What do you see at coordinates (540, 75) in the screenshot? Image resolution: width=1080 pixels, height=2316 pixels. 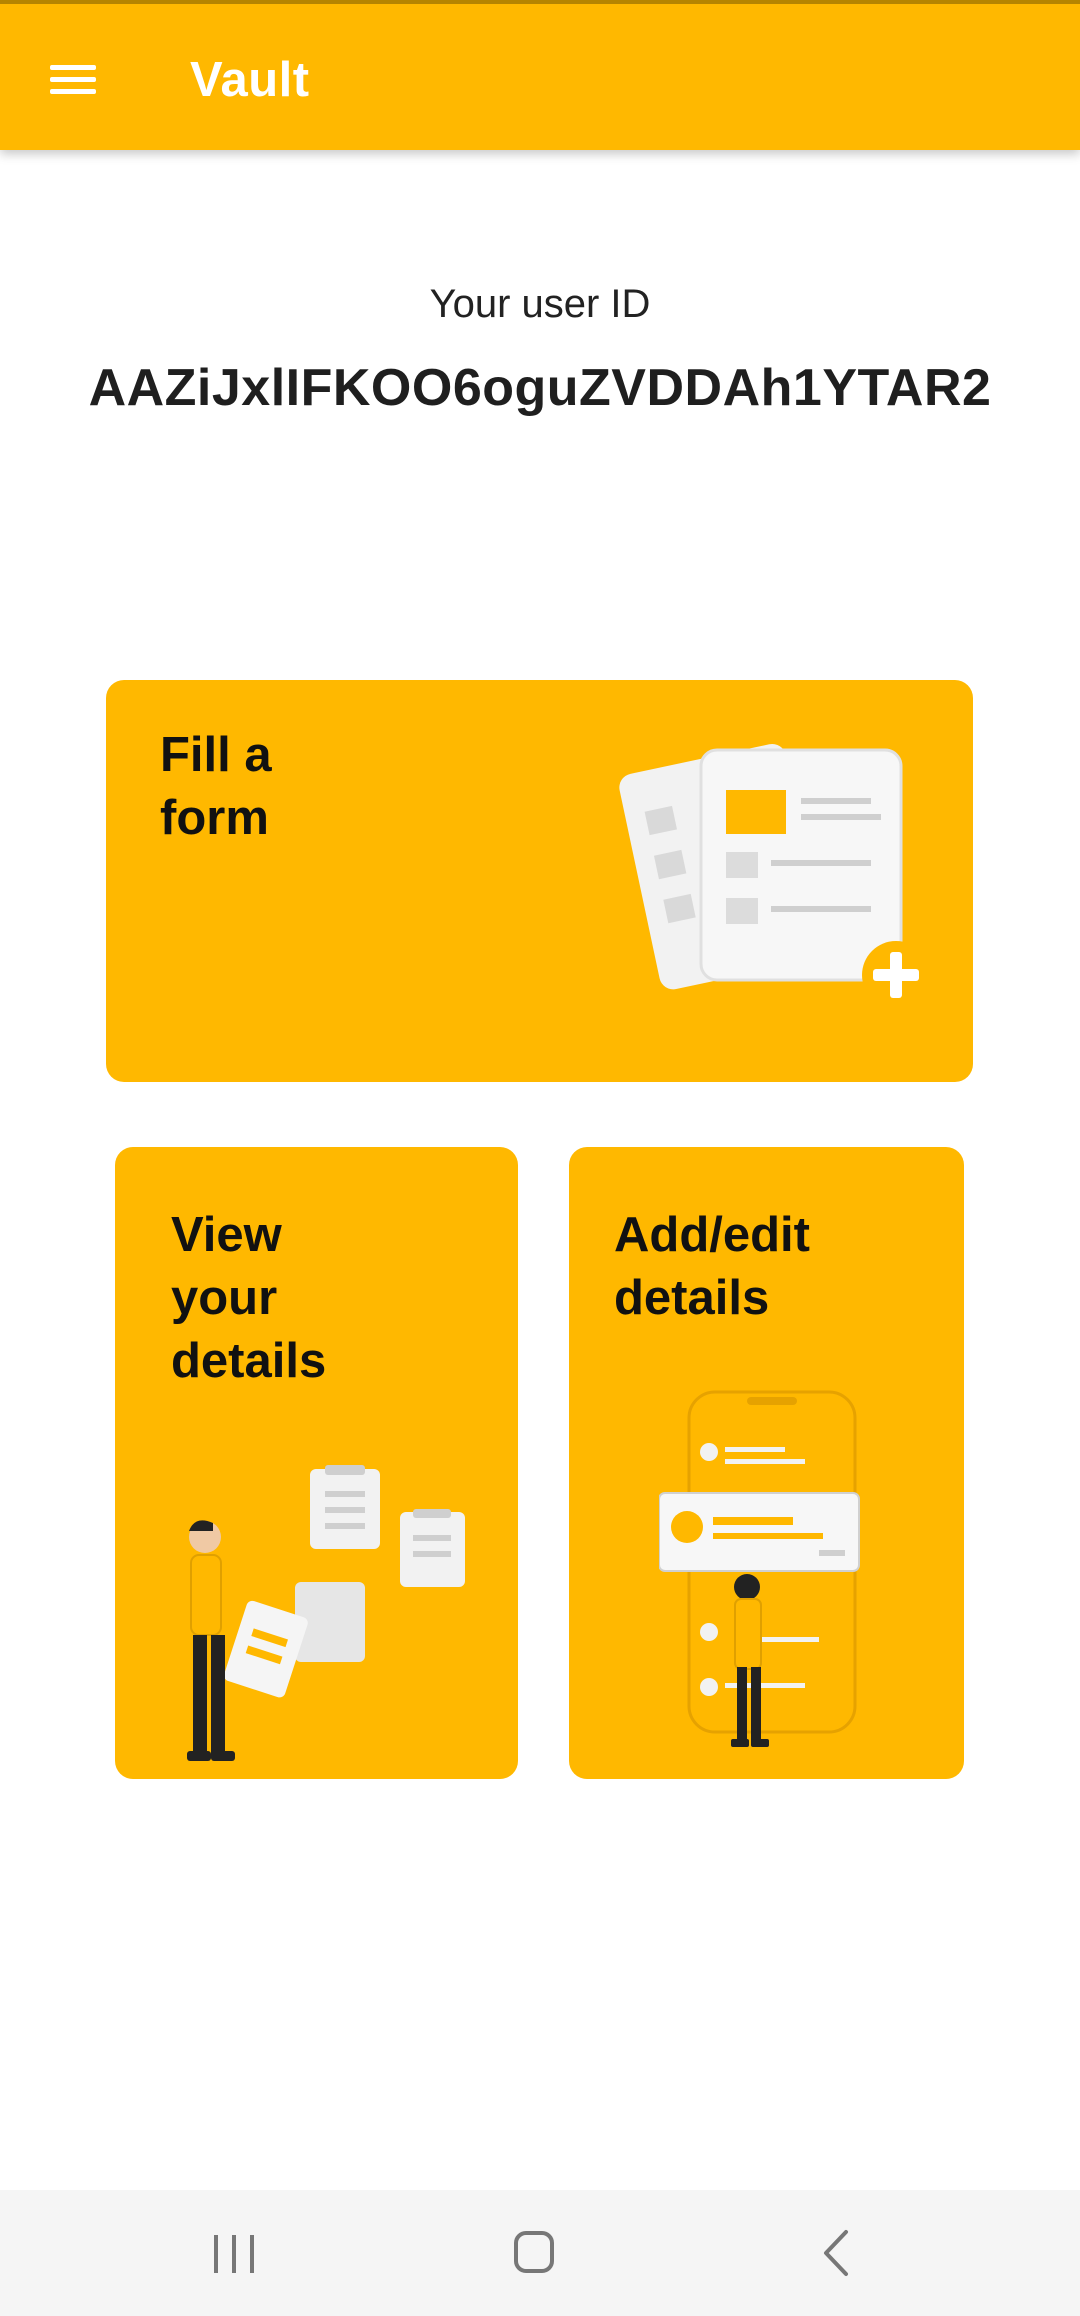 I see `app-bar: Vault` at bounding box center [540, 75].